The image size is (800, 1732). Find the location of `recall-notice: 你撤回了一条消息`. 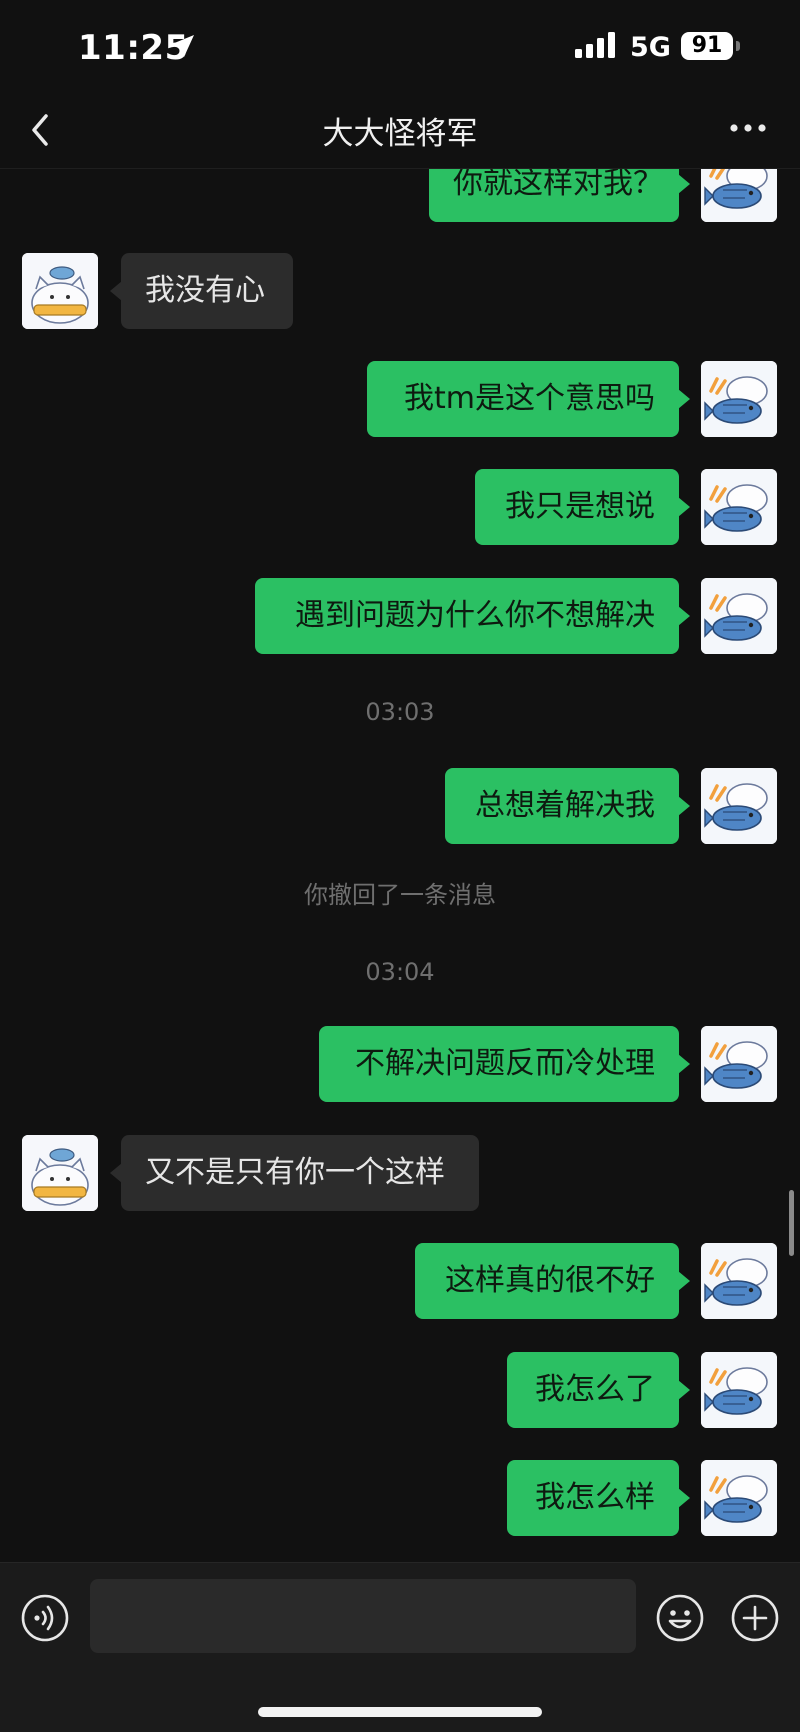

recall-notice: 你撤回了一条消息 is located at coordinates (400, 895).